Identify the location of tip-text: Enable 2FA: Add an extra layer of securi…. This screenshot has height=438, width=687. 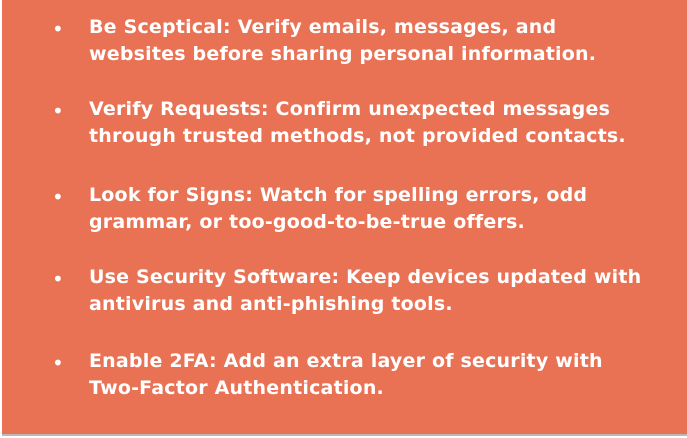
(381, 375).